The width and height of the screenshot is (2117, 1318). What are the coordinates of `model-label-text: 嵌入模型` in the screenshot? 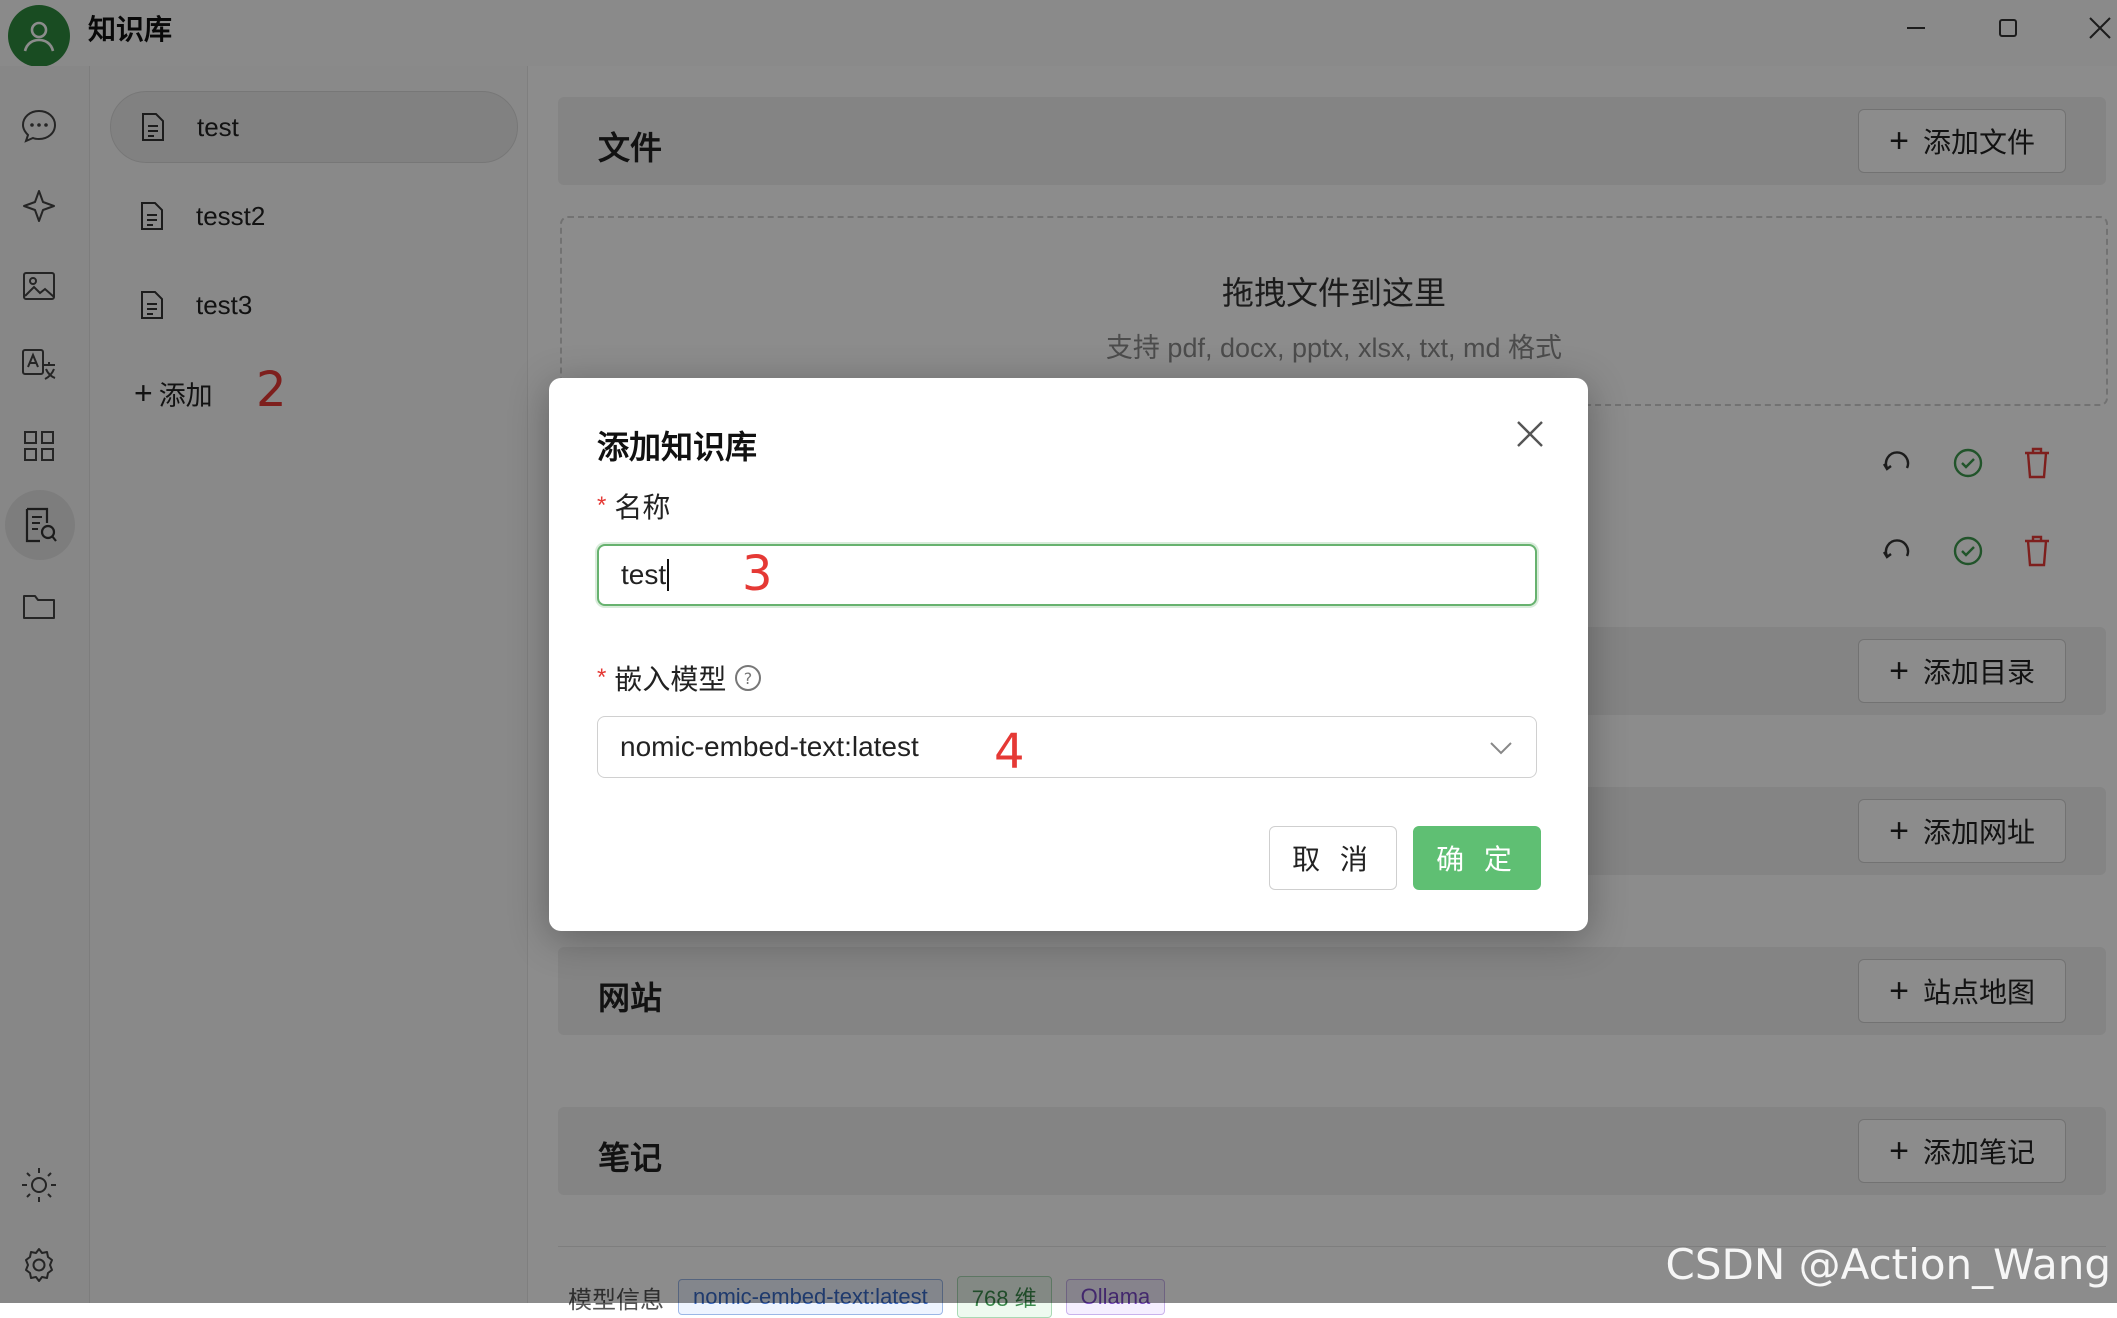 It's located at (670, 679).